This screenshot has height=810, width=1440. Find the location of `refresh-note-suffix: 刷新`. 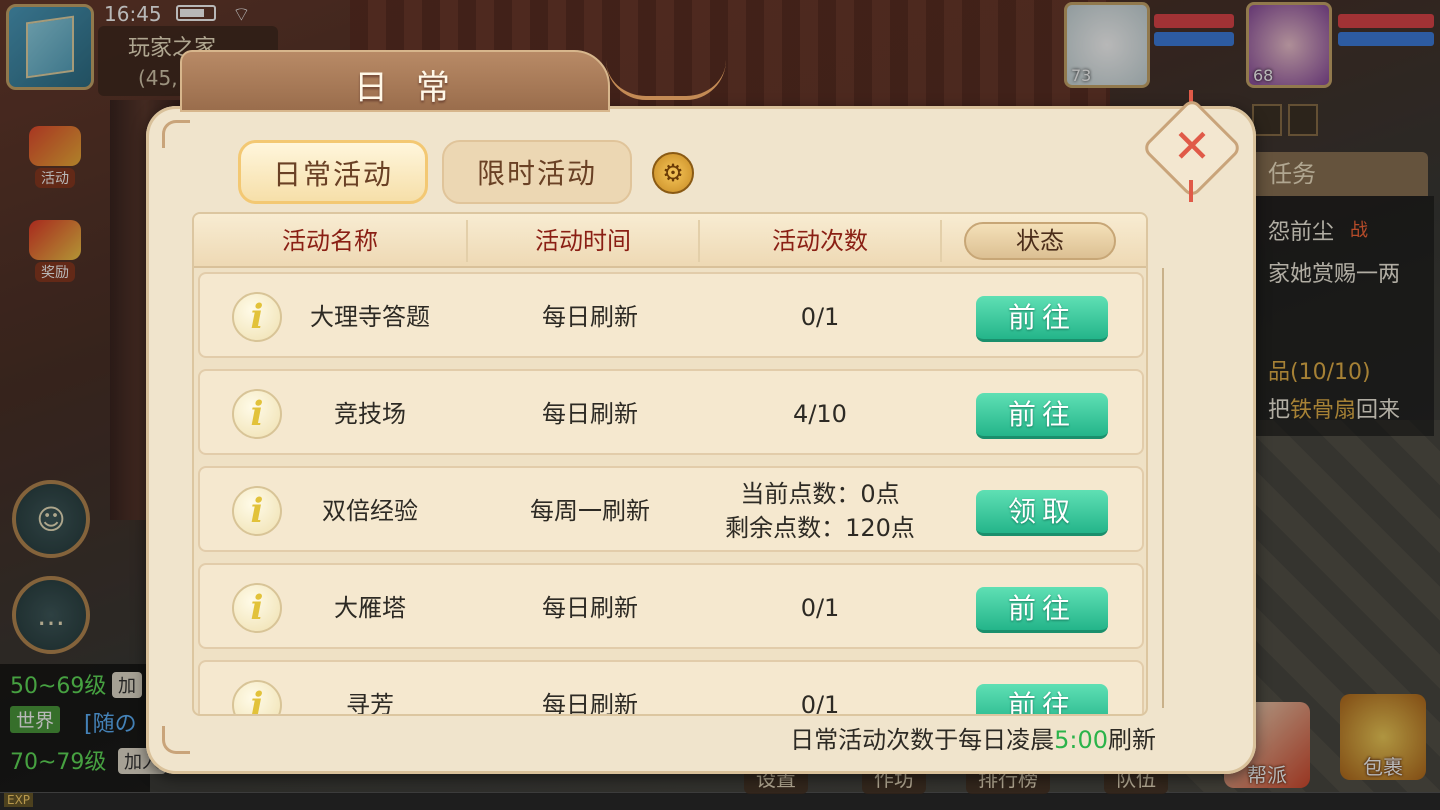

refresh-note-suffix: 刷新 is located at coordinates (1132, 740).